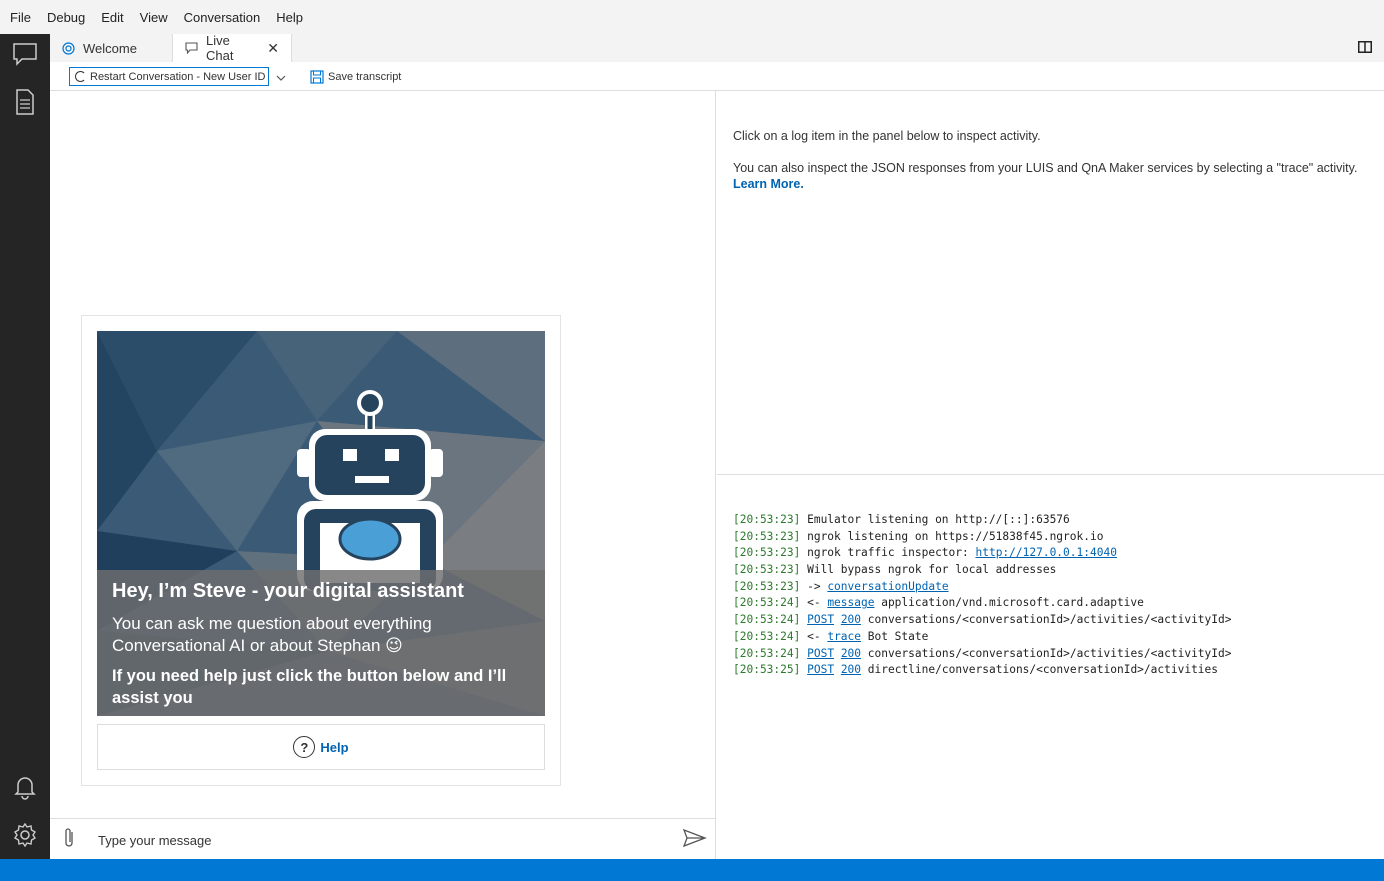 The height and width of the screenshot is (881, 1384). Describe the element at coordinates (334, 747) in the screenshot. I see `help-label: Help` at that location.